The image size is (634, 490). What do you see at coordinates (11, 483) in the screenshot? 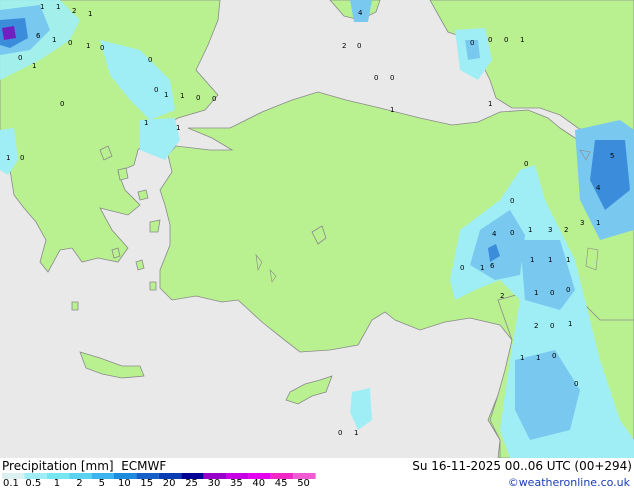
I see `legend-tick-label: 0.1` at bounding box center [11, 483].